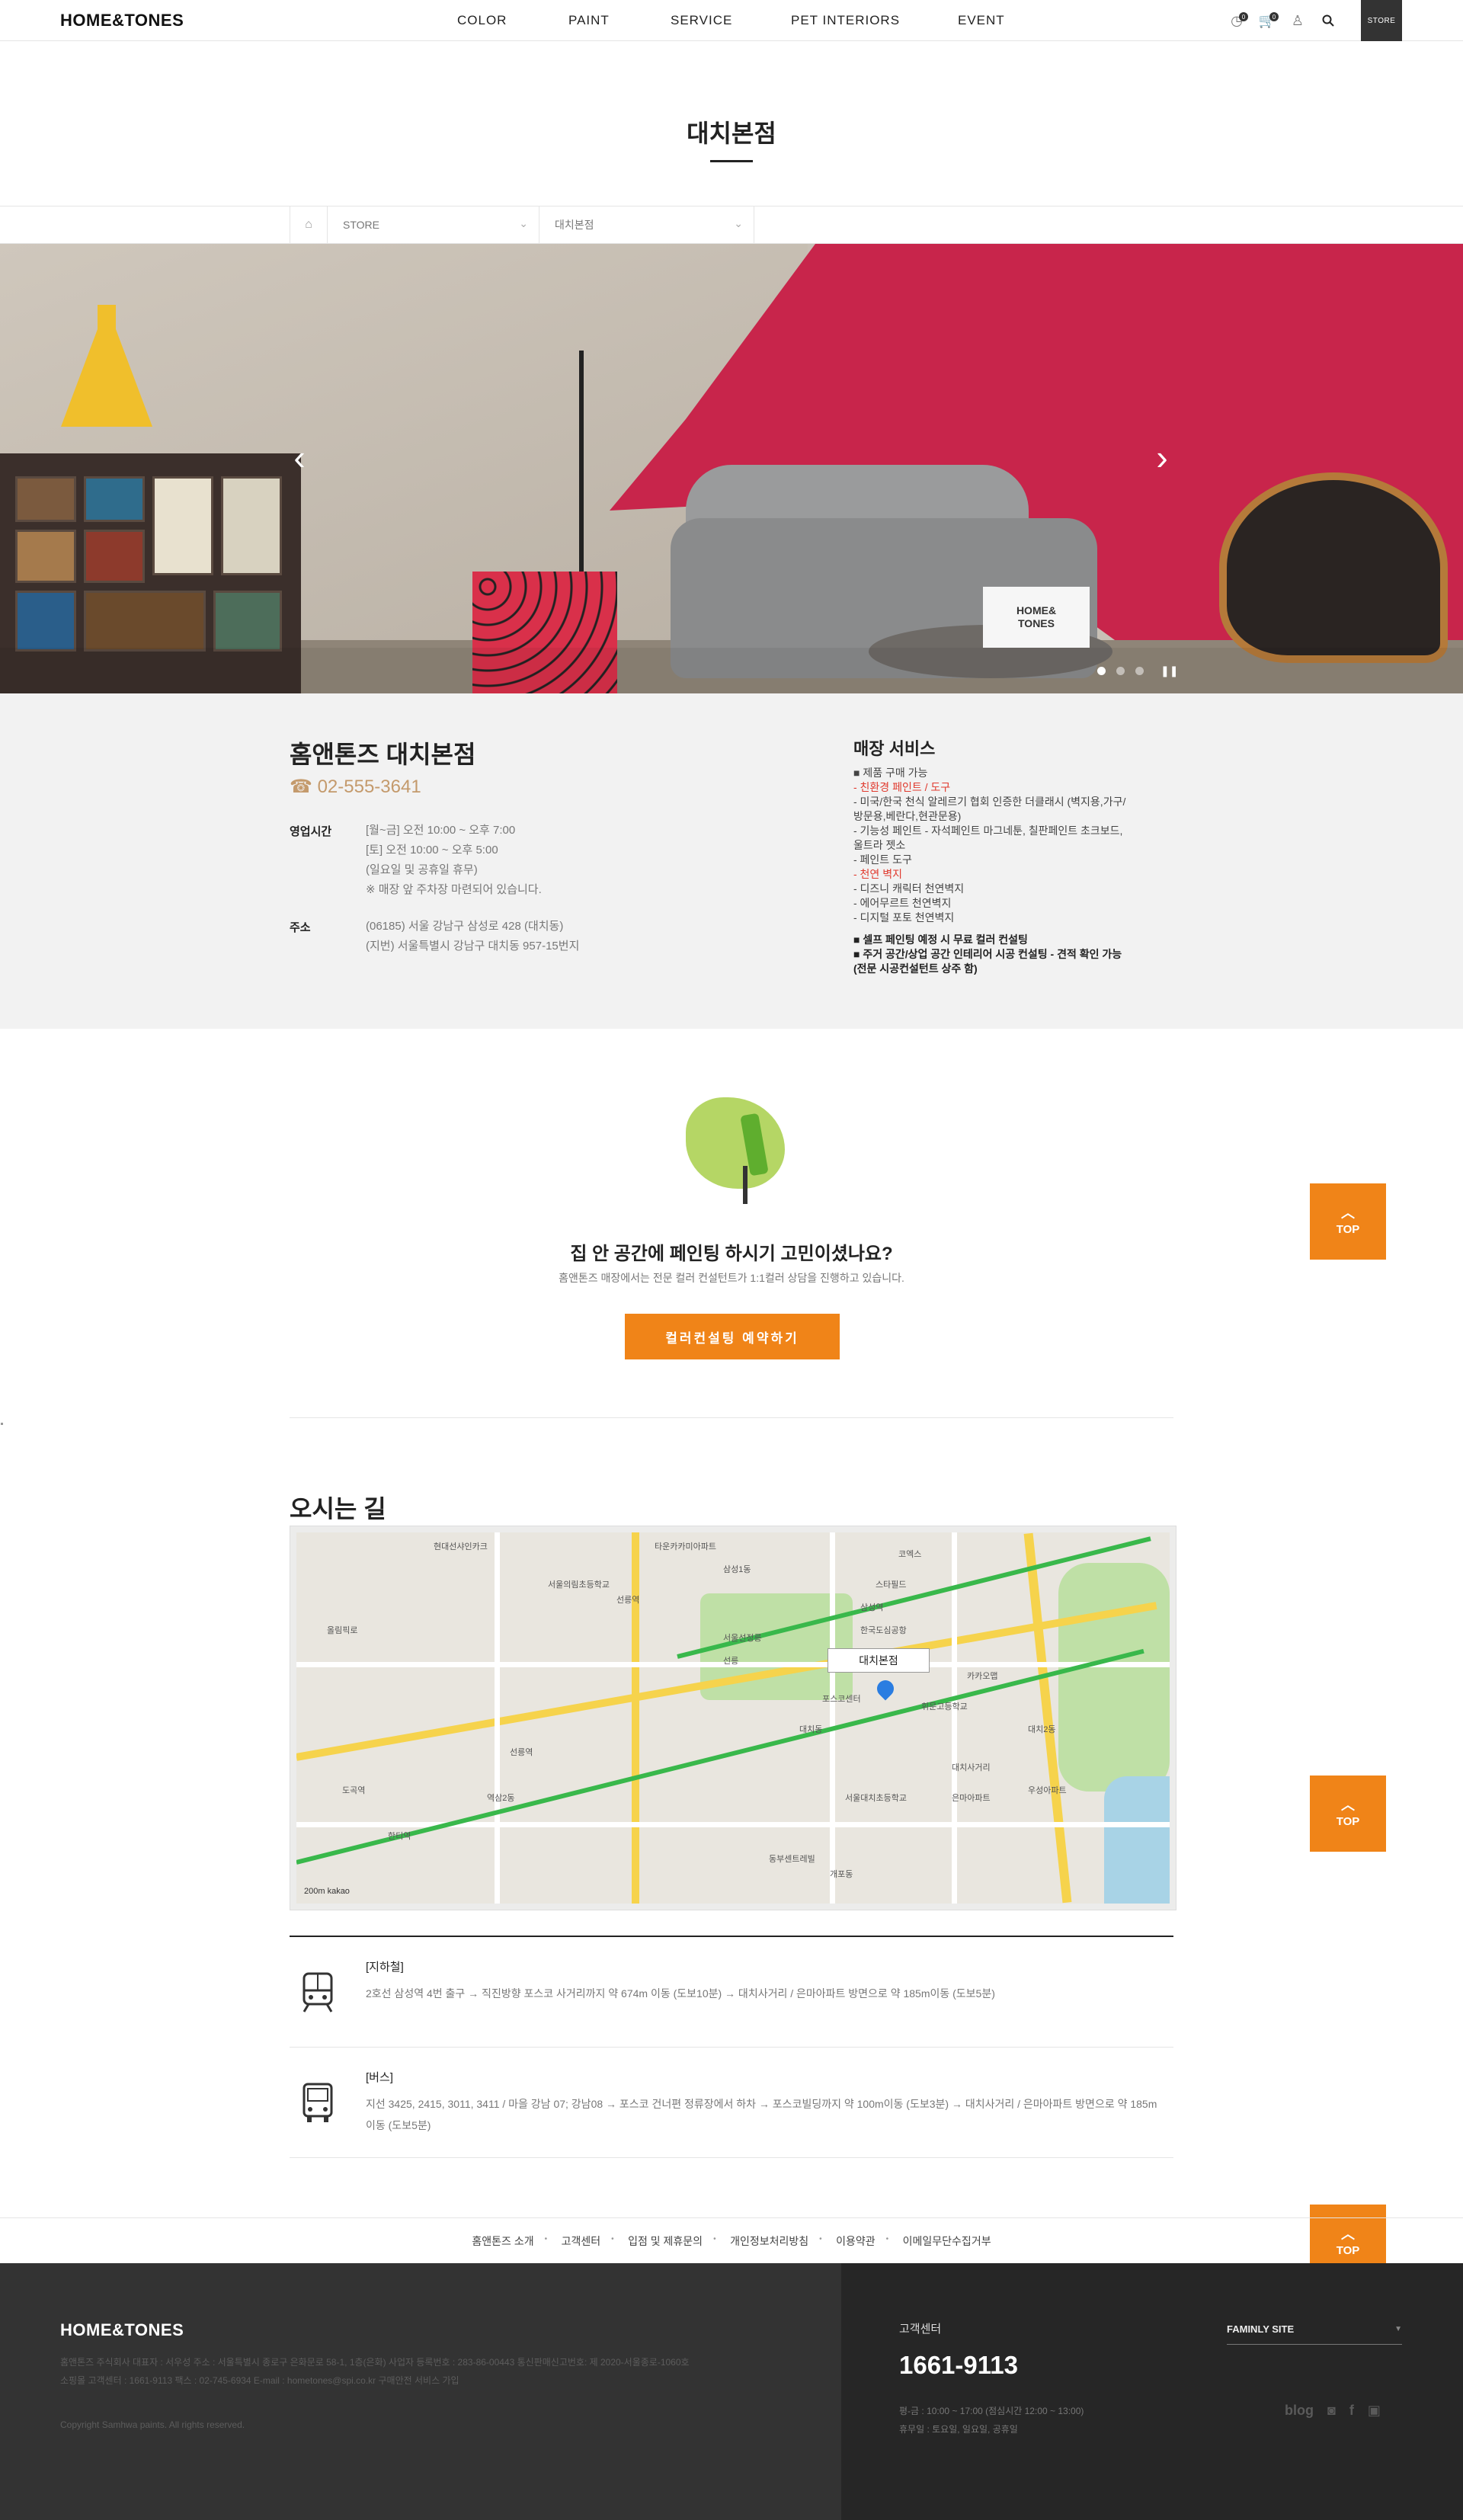  What do you see at coordinates (338, 1509) in the screenshot?
I see `directions-title: 오시는 길` at bounding box center [338, 1509].